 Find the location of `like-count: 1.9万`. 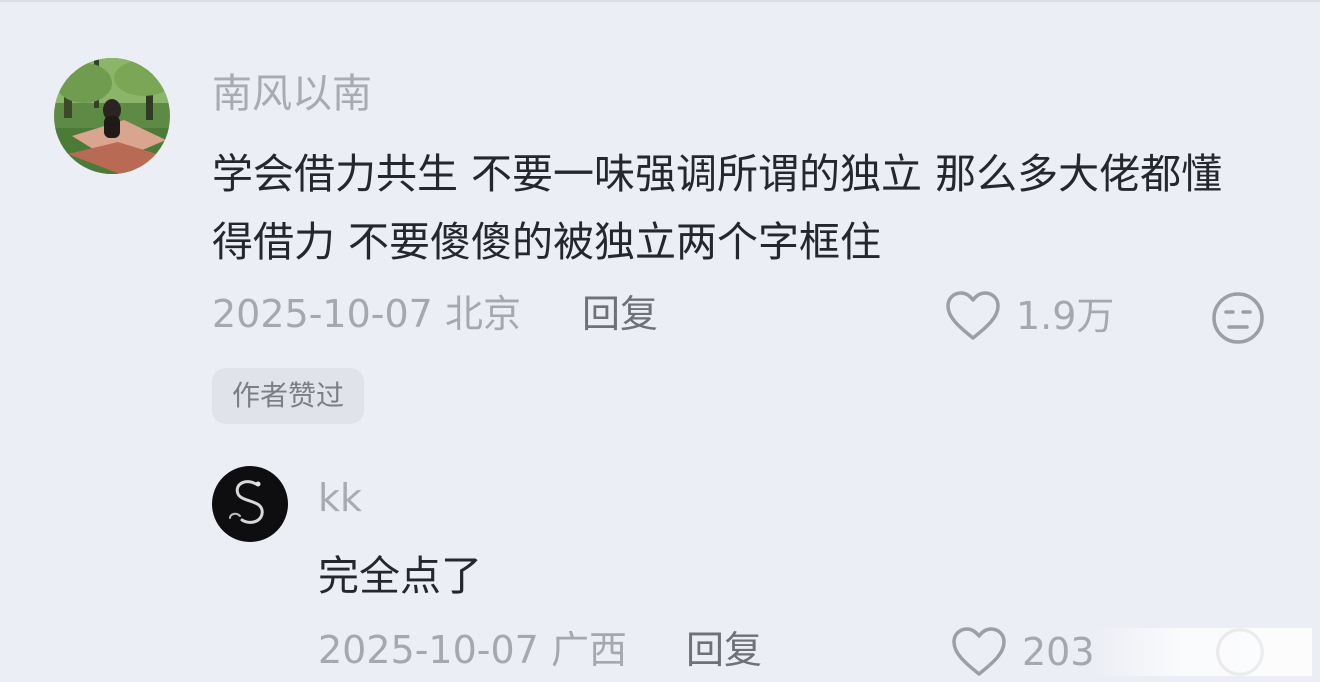

like-count: 1.9万 is located at coordinates (1065, 316).